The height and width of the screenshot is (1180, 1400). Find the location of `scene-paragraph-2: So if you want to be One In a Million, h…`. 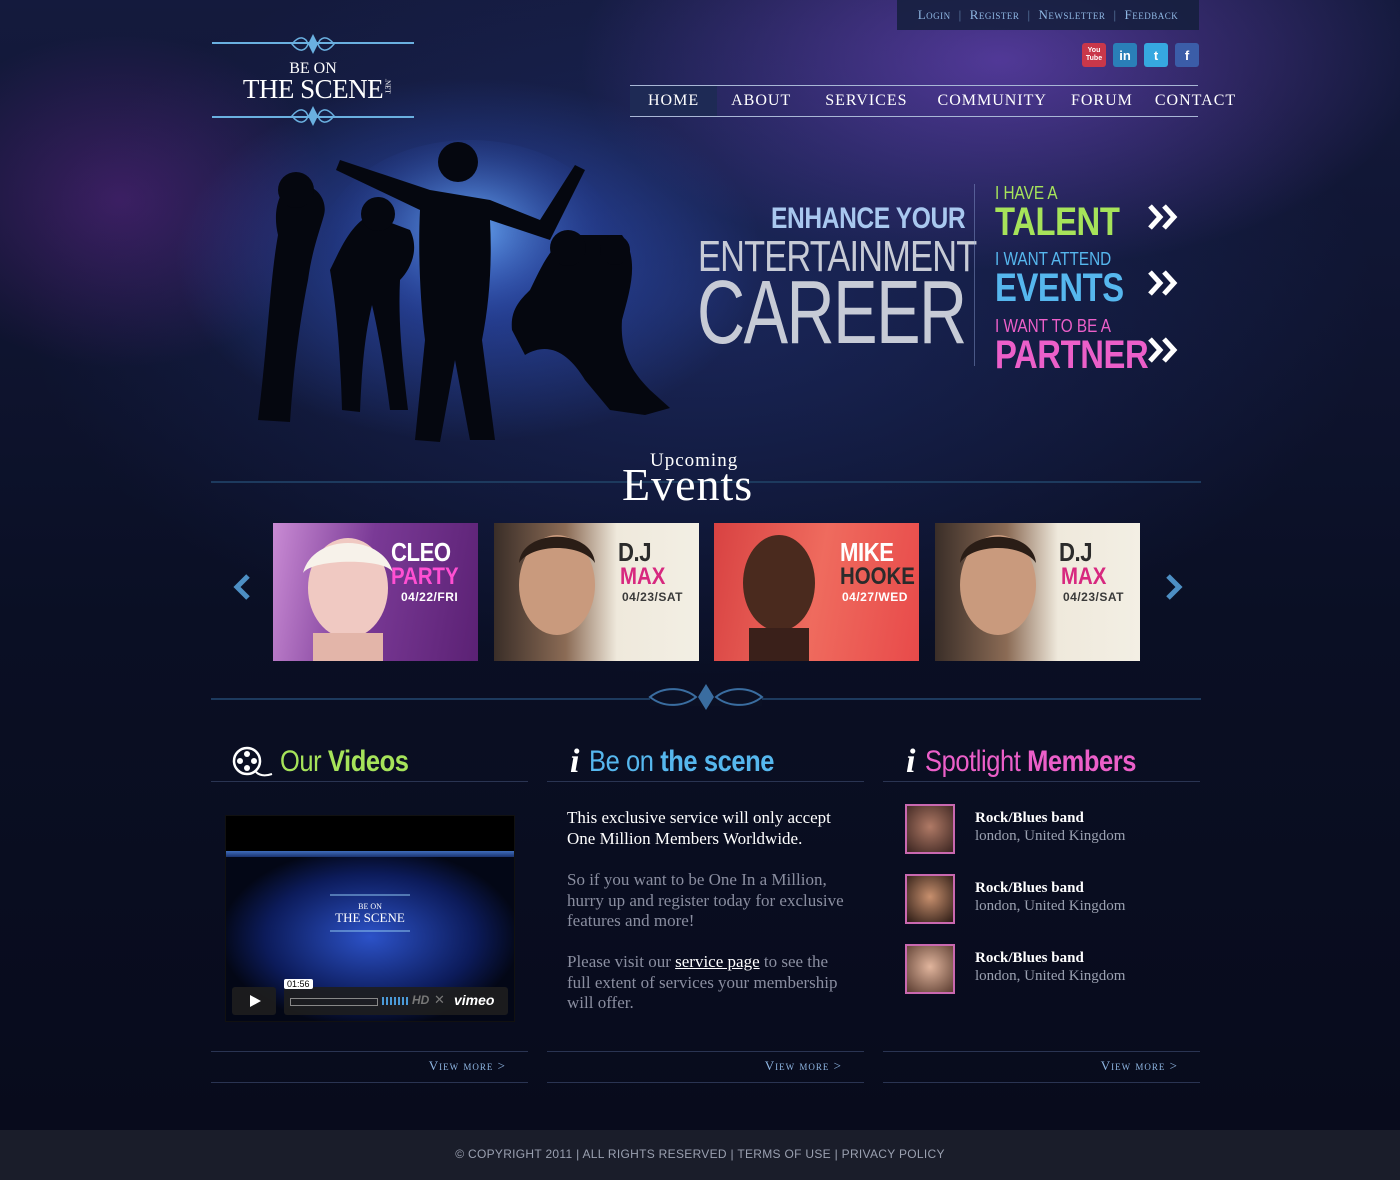

scene-paragraph-2: So if you want to be One In a Million, h… is located at coordinates (705, 900).